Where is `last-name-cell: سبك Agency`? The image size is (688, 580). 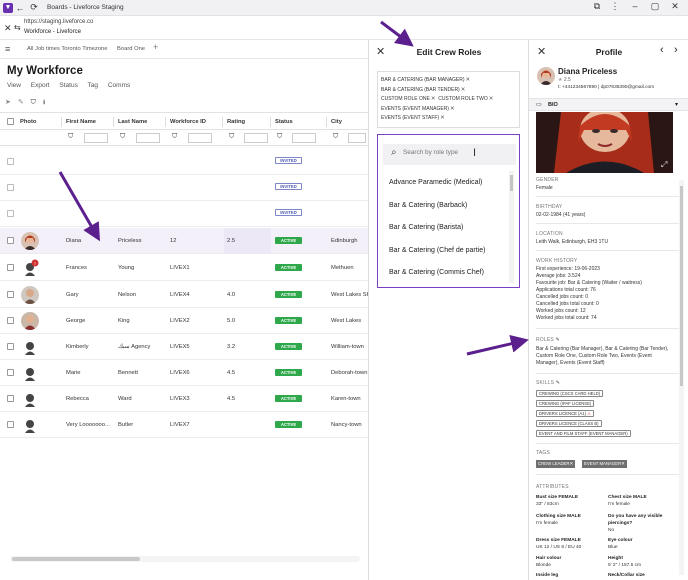 last-name-cell: سبك Agency is located at coordinates (134, 347).